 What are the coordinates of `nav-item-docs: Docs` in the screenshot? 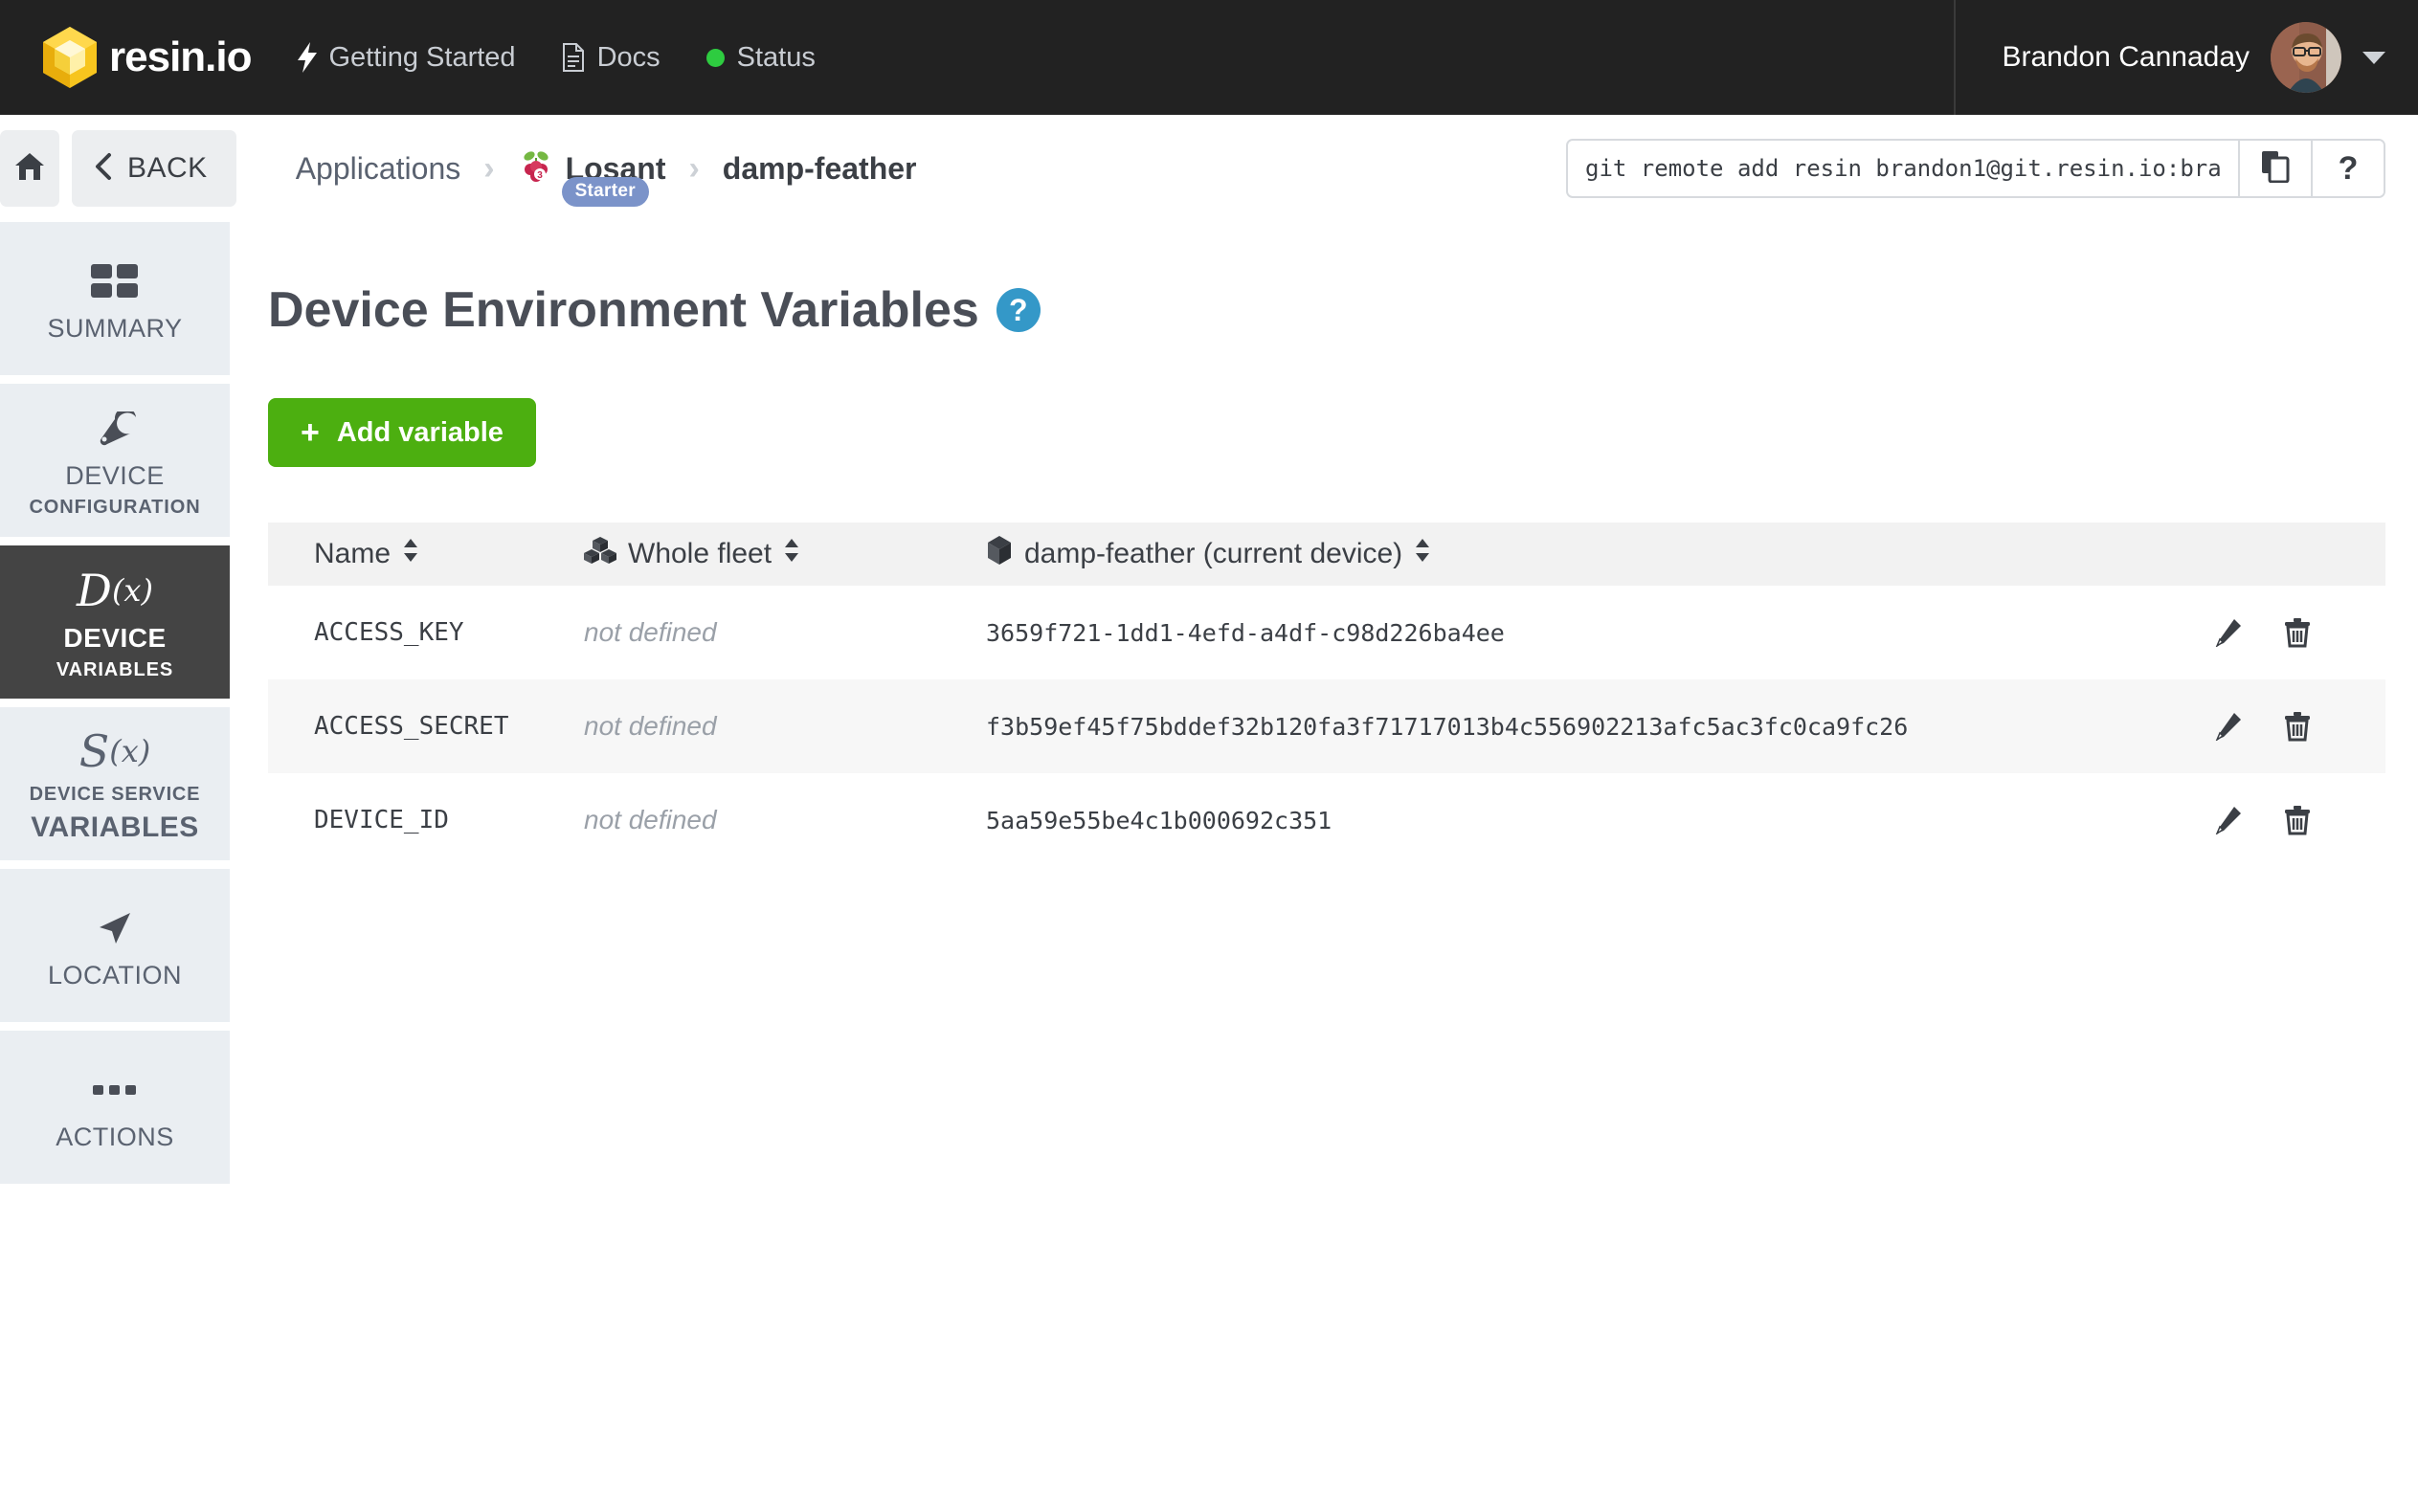 It's located at (611, 58).